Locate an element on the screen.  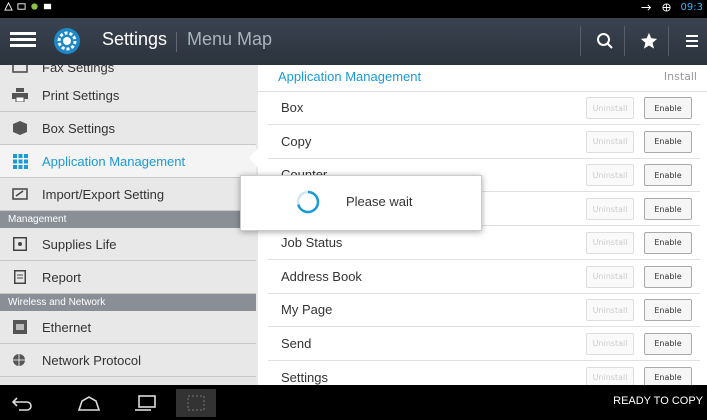
app-name: Job Status is located at coordinates (312, 242).